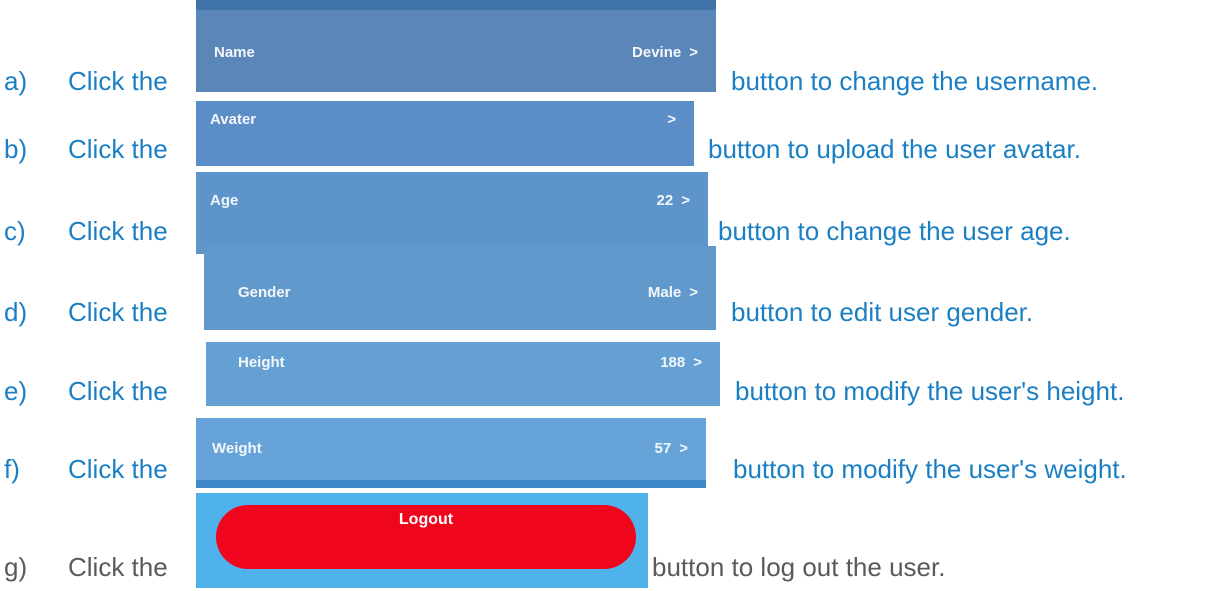 The image size is (1226, 591). Describe the element at coordinates (233, 119) in the screenshot. I see `avatar-label: Avater` at that location.